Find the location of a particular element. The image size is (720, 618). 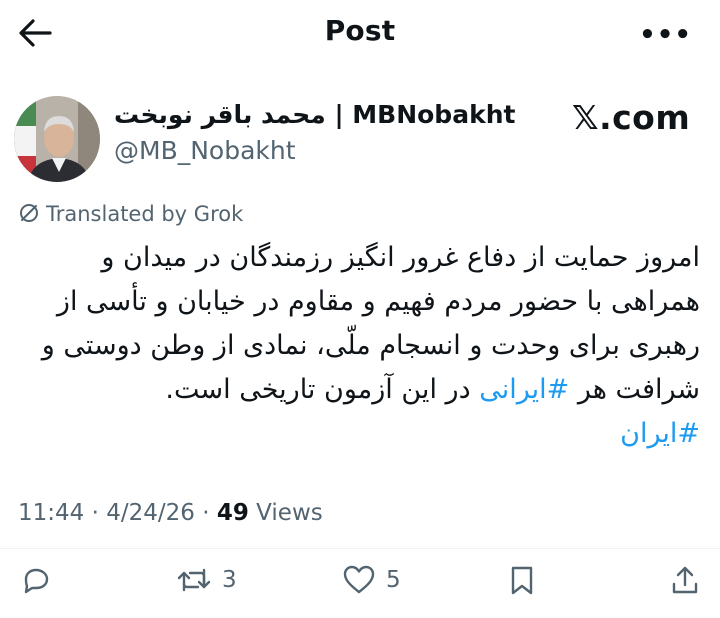

more-icon: ••• is located at coordinates (665, 35).